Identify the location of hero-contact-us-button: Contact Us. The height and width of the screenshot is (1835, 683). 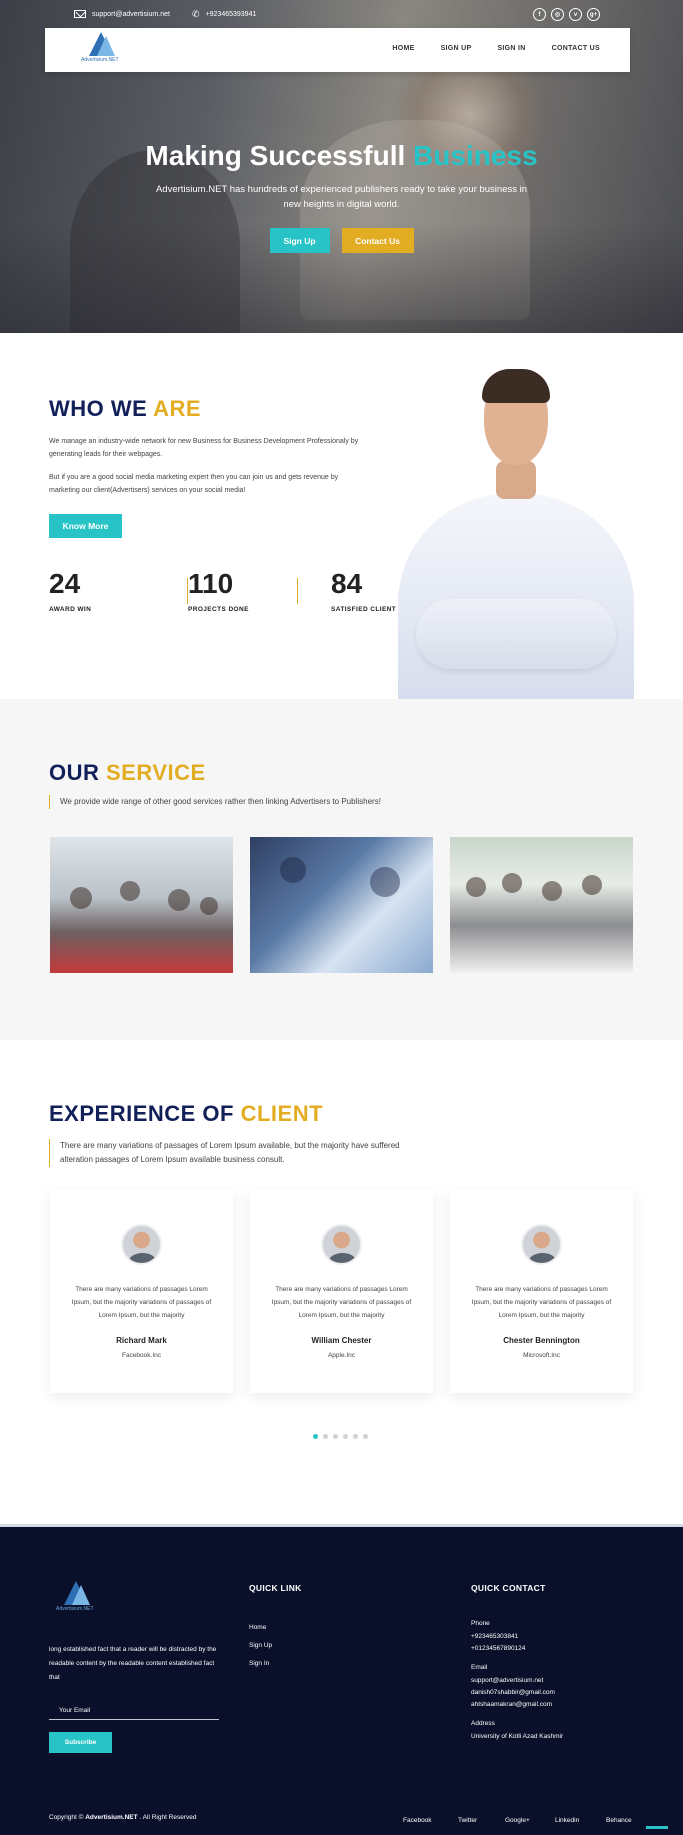
(377, 240).